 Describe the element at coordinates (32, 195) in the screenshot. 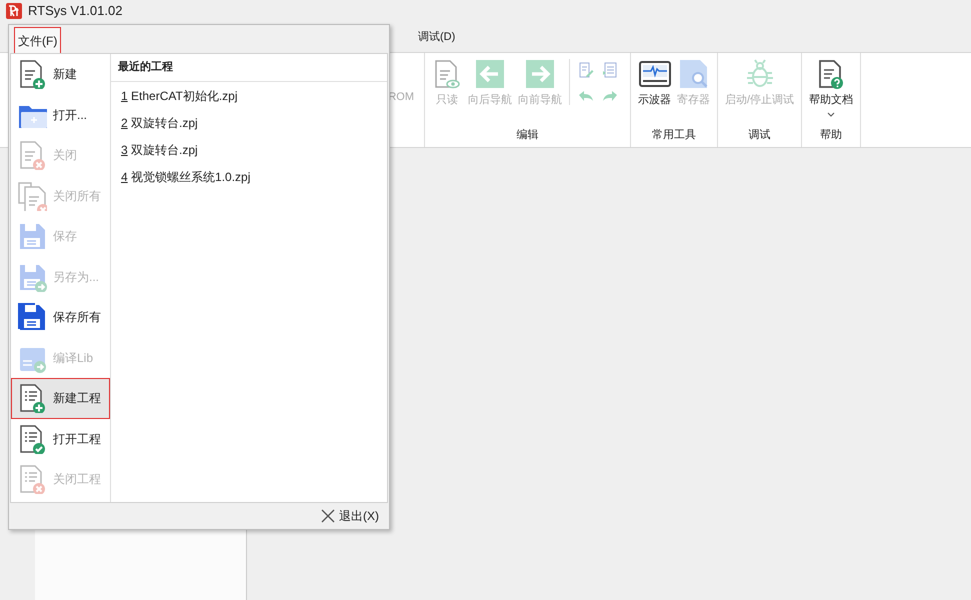

I see `close-files-icon` at that location.